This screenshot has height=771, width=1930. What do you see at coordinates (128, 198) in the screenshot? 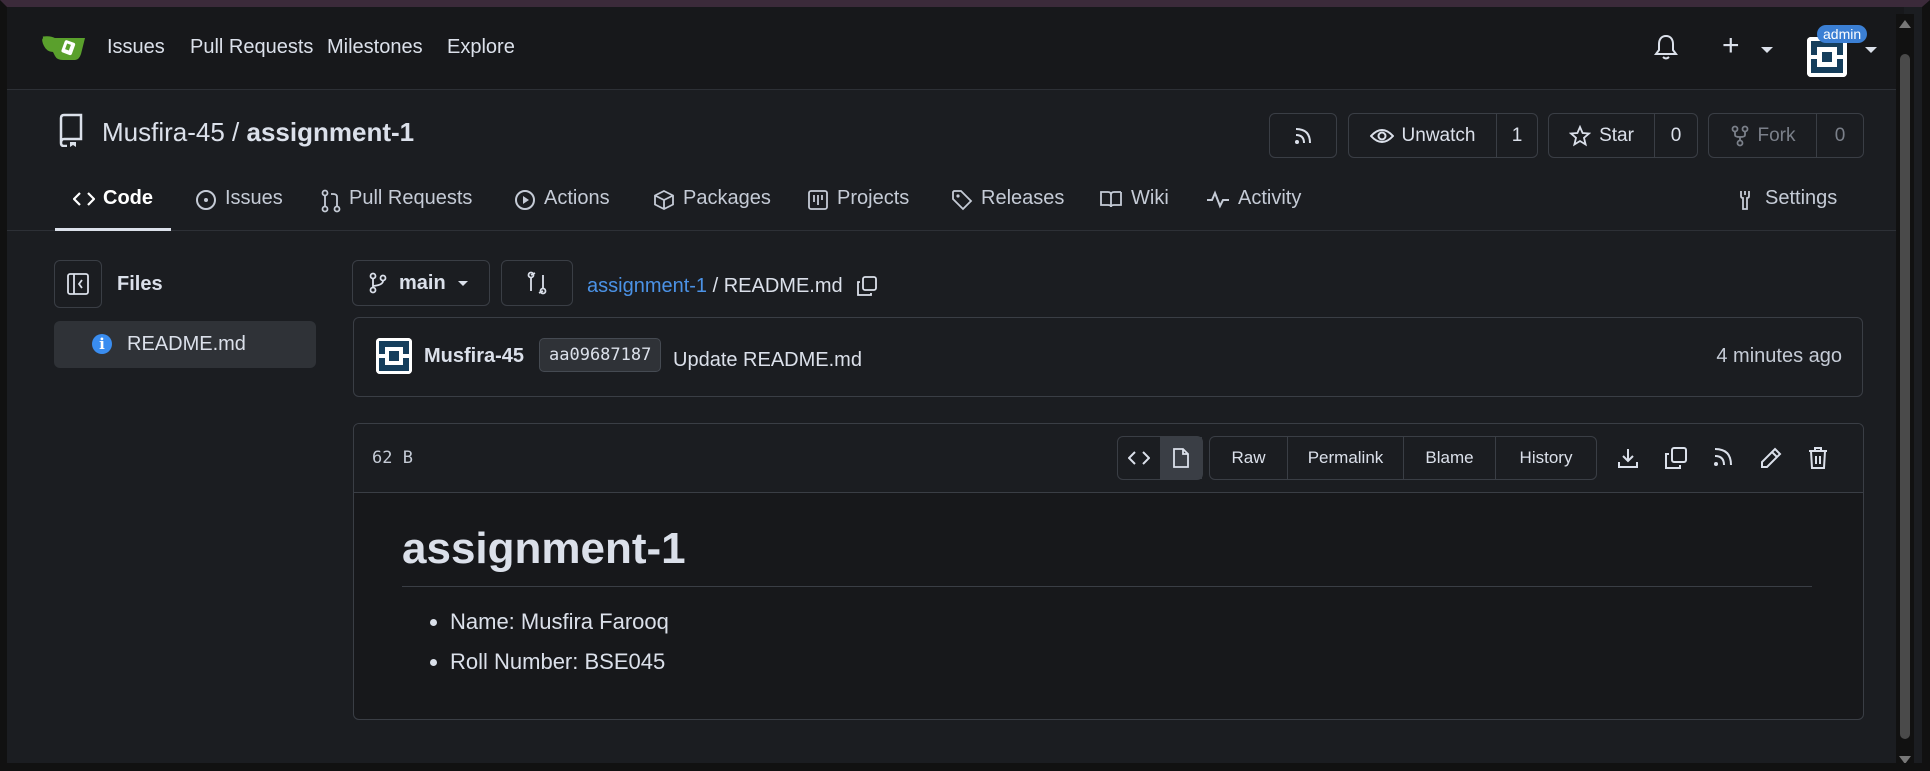
I see `tab-code-label: Code` at bounding box center [128, 198].